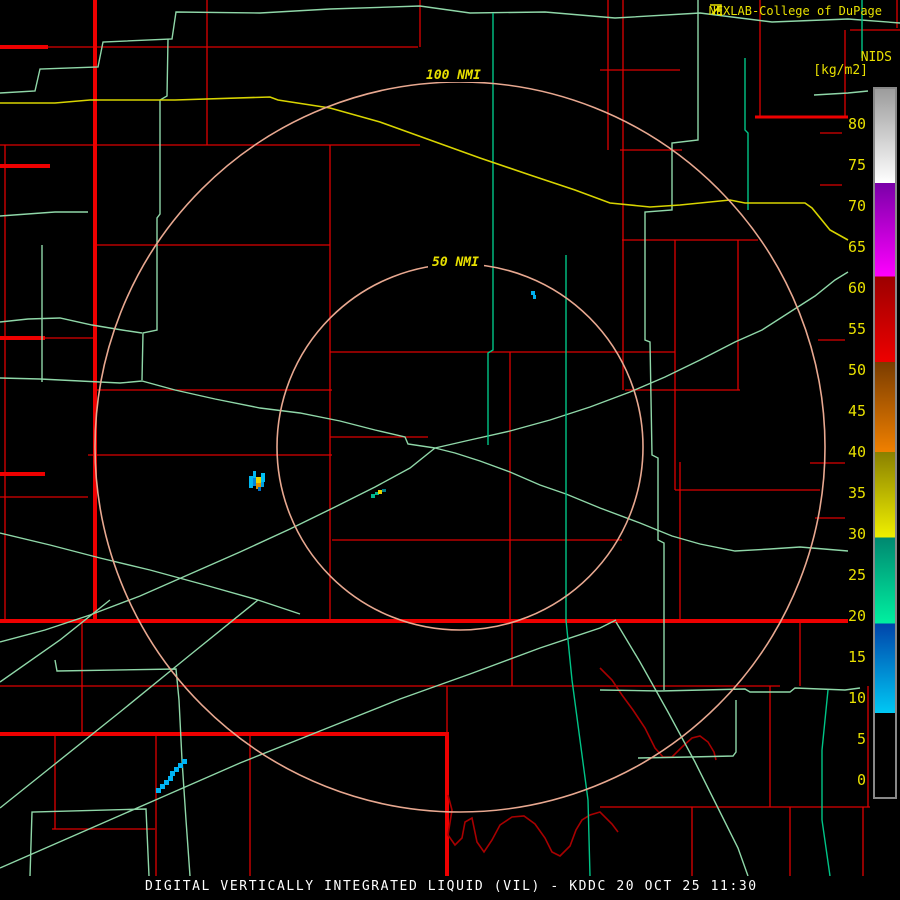 The width and height of the screenshot is (900, 900). I want to click on colorbar-tick-label: 20, so click(856, 616).